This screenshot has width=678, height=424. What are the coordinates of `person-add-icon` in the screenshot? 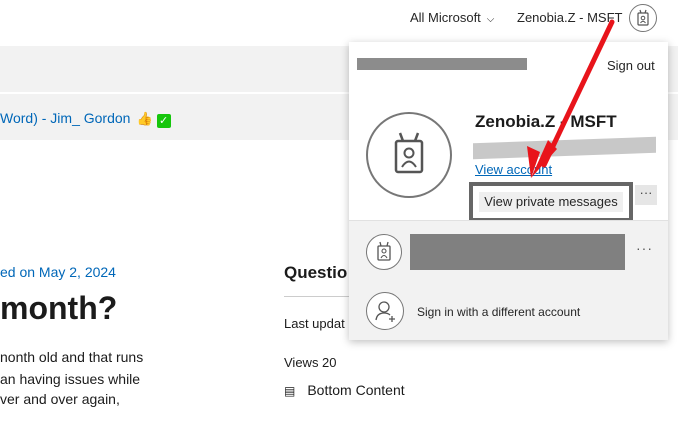 It's located at (385, 311).